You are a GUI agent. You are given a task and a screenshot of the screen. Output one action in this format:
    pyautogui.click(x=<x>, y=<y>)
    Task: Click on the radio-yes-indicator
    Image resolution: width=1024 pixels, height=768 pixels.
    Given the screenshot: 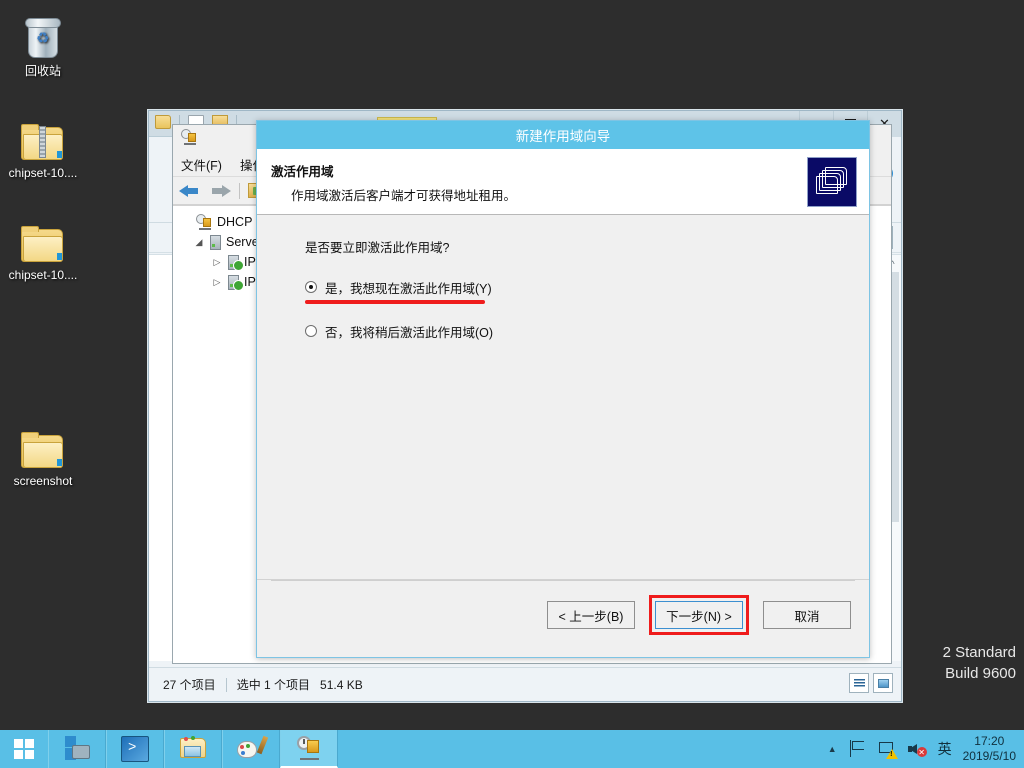 What is the action you would take?
    pyautogui.click(x=311, y=287)
    